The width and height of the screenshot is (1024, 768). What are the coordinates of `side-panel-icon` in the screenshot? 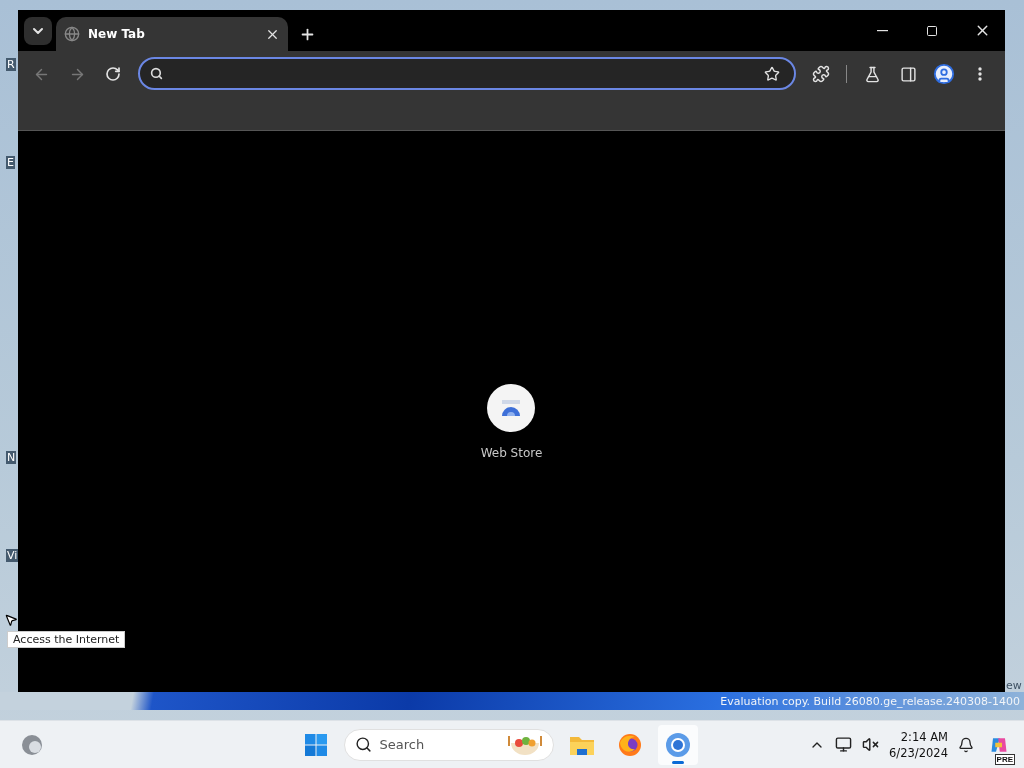 It's located at (908, 74).